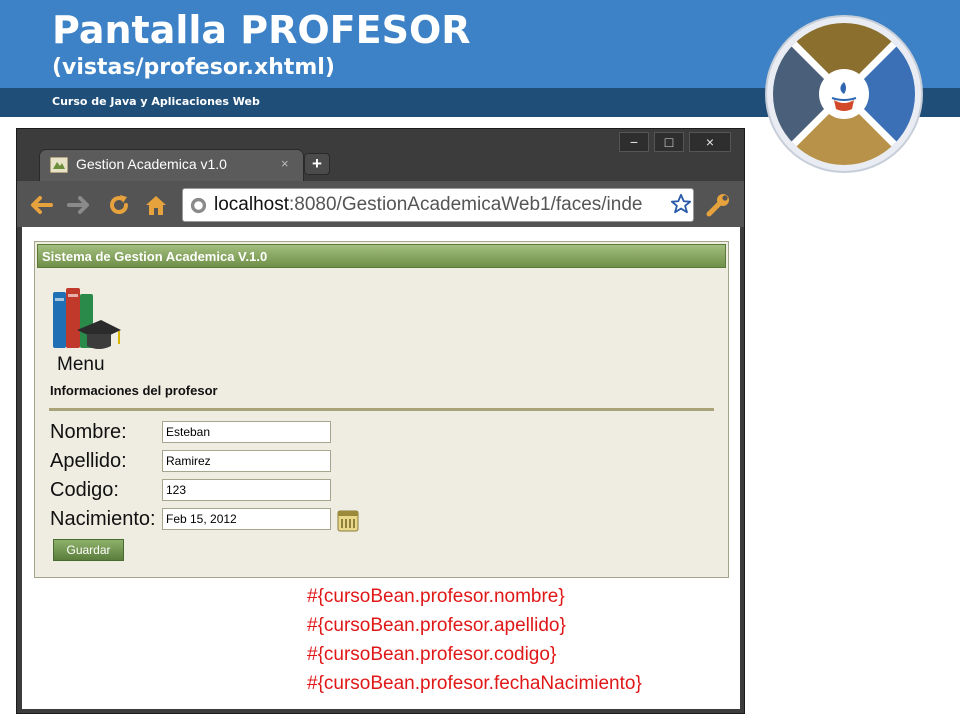 The image size is (960, 720). Describe the element at coordinates (156, 101) in the screenshot. I see `course-label: Curso de Java y Aplicaciones Web` at that location.